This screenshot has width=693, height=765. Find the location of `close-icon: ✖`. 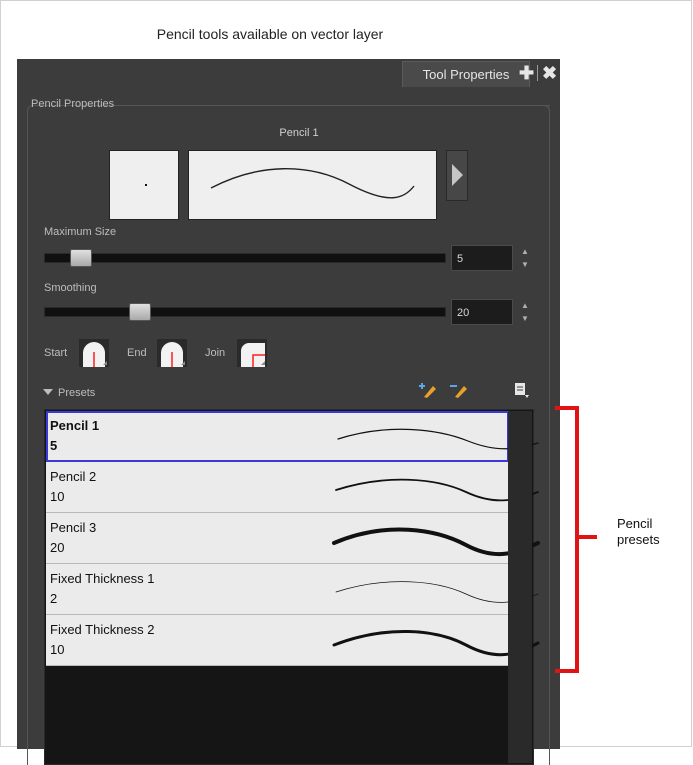

close-icon: ✖ is located at coordinates (549, 73).